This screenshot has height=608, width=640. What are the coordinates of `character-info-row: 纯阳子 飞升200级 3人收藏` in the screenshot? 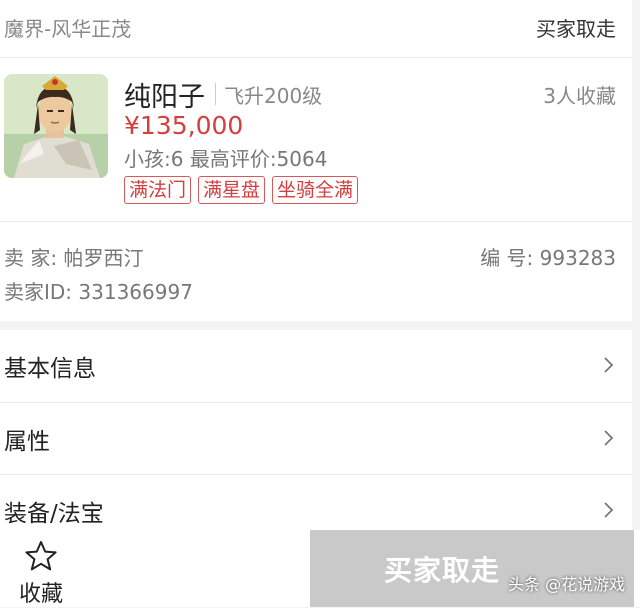 It's located at (370, 94).